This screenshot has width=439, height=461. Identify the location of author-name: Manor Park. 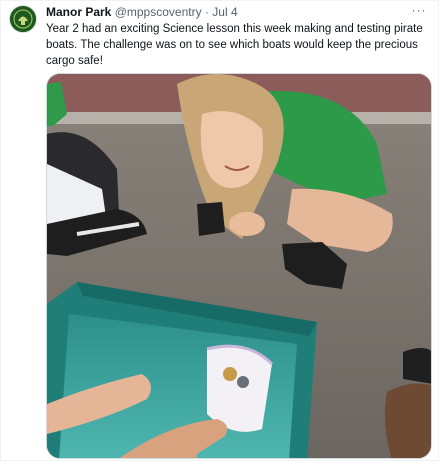
(78, 12).